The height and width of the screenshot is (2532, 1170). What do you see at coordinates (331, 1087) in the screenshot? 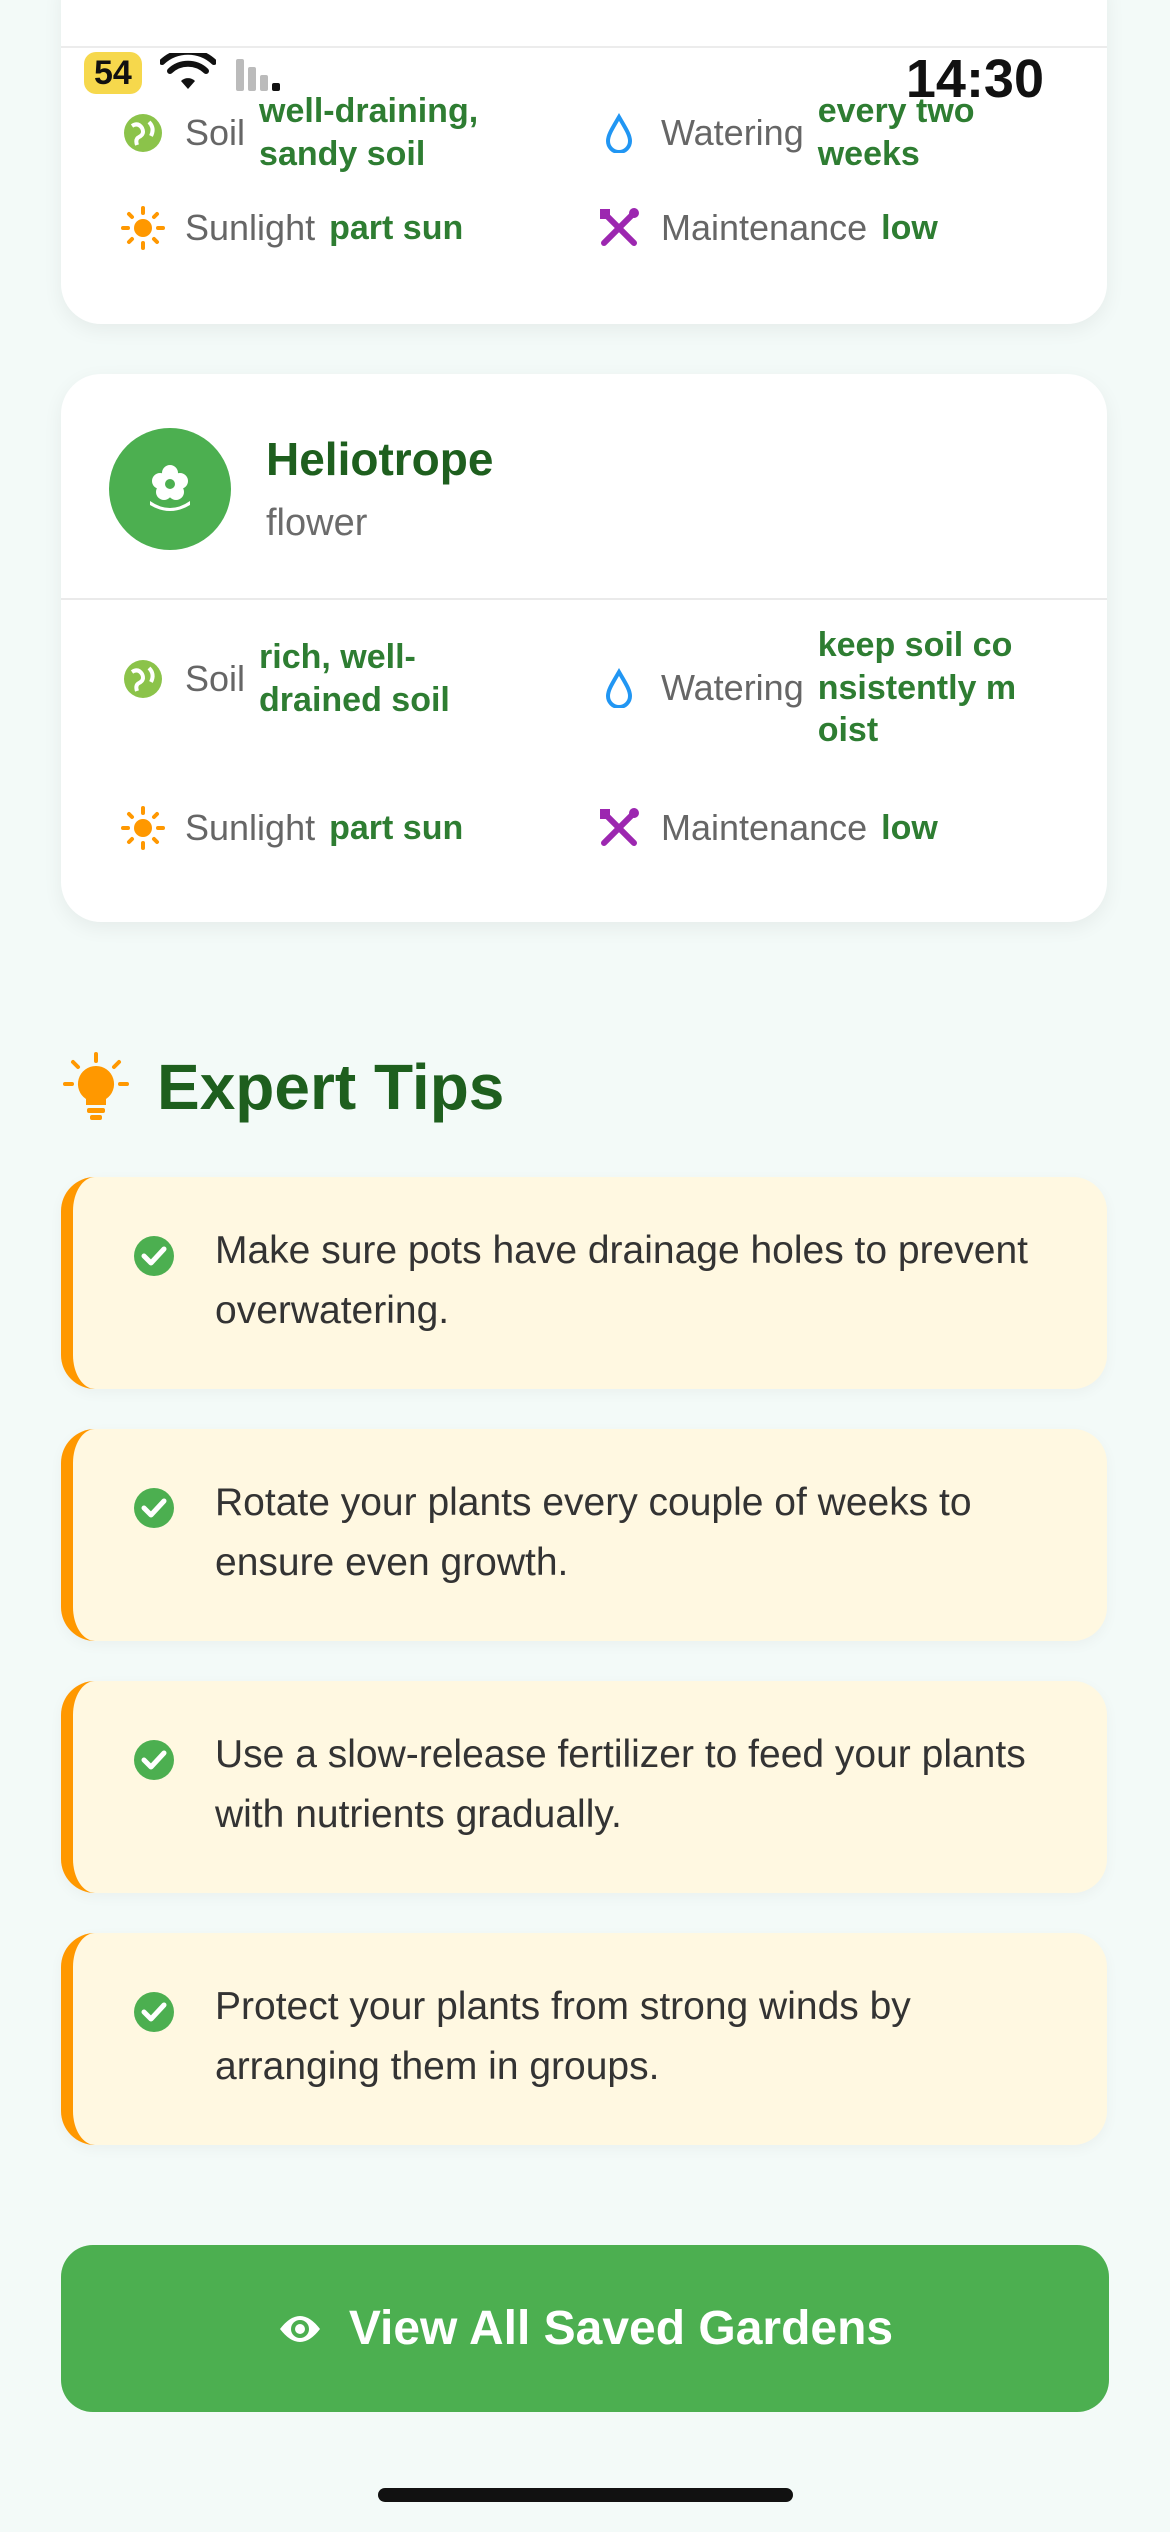
I see `tips-title: Expert Tips` at bounding box center [331, 1087].